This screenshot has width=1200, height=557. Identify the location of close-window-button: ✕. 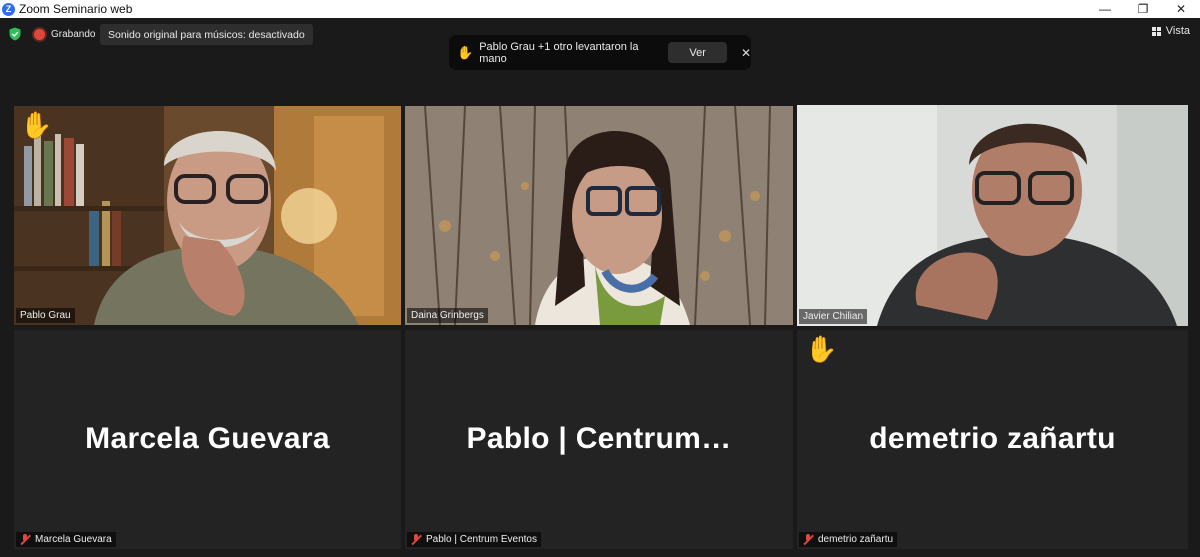
(1181, 9).